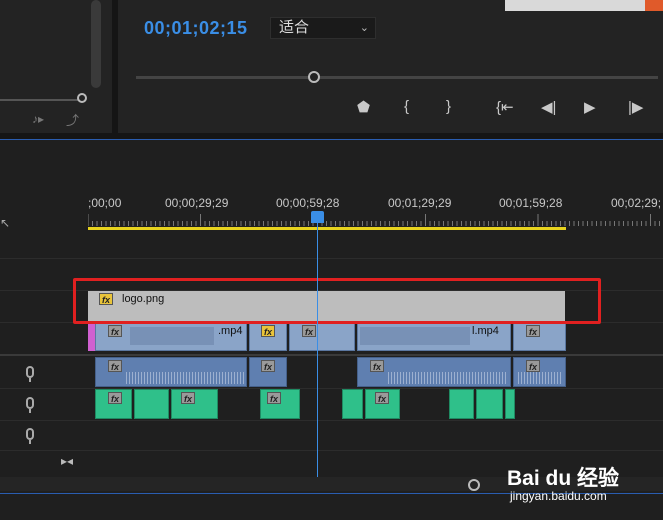 Image resolution: width=663 pixels, height=520 pixels. What do you see at coordinates (56, 66) in the screenshot?
I see `project-panel: ♪▸ ⤴` at bounding box center [56, 66].